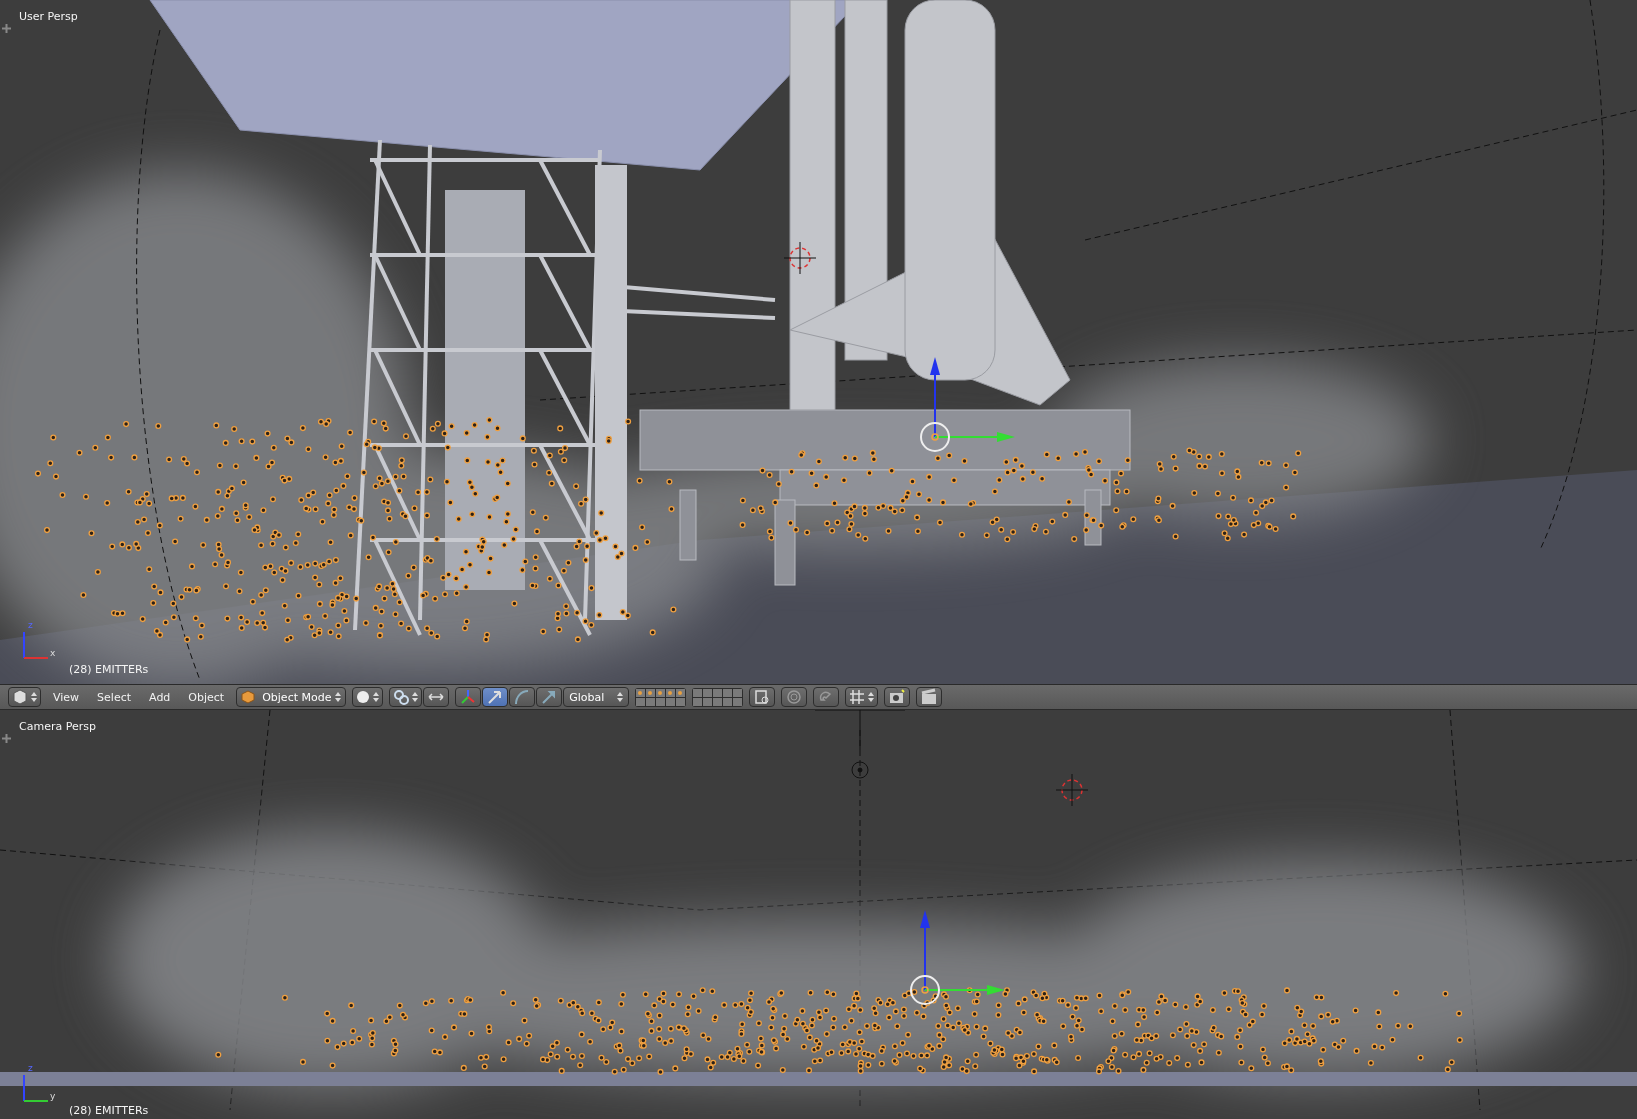 This screenshot has height=1119, width=1637. Describe the element at coordinates (596, 697) in the screenshot. I see `orientation-dropdown: Global` at that location.